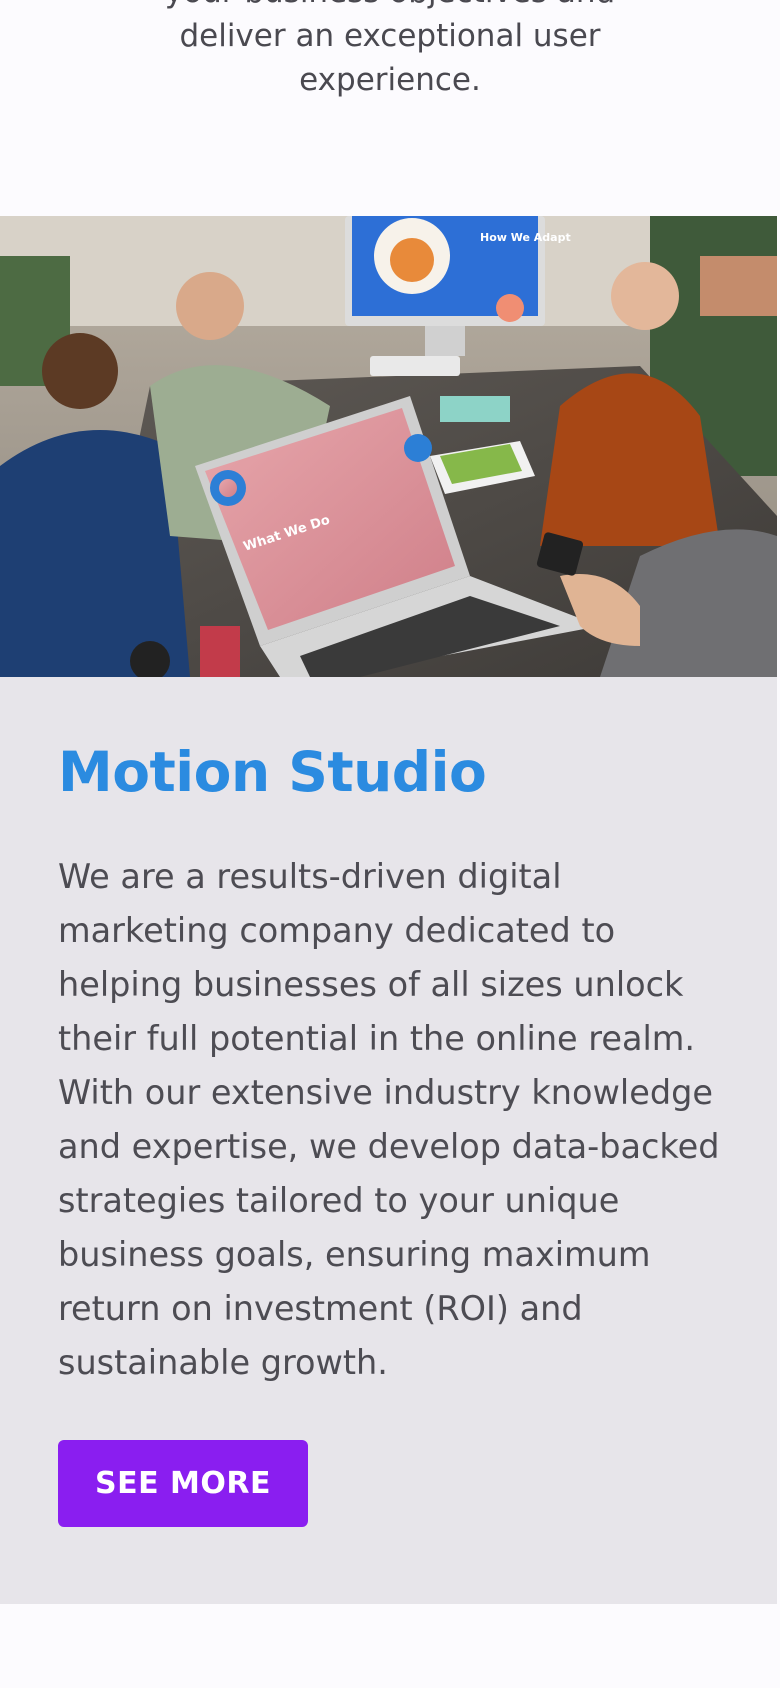  Describe the element at coordinates (183, 1483) in the screenshot. I see `see-more-button: SEE MORE` at that location.